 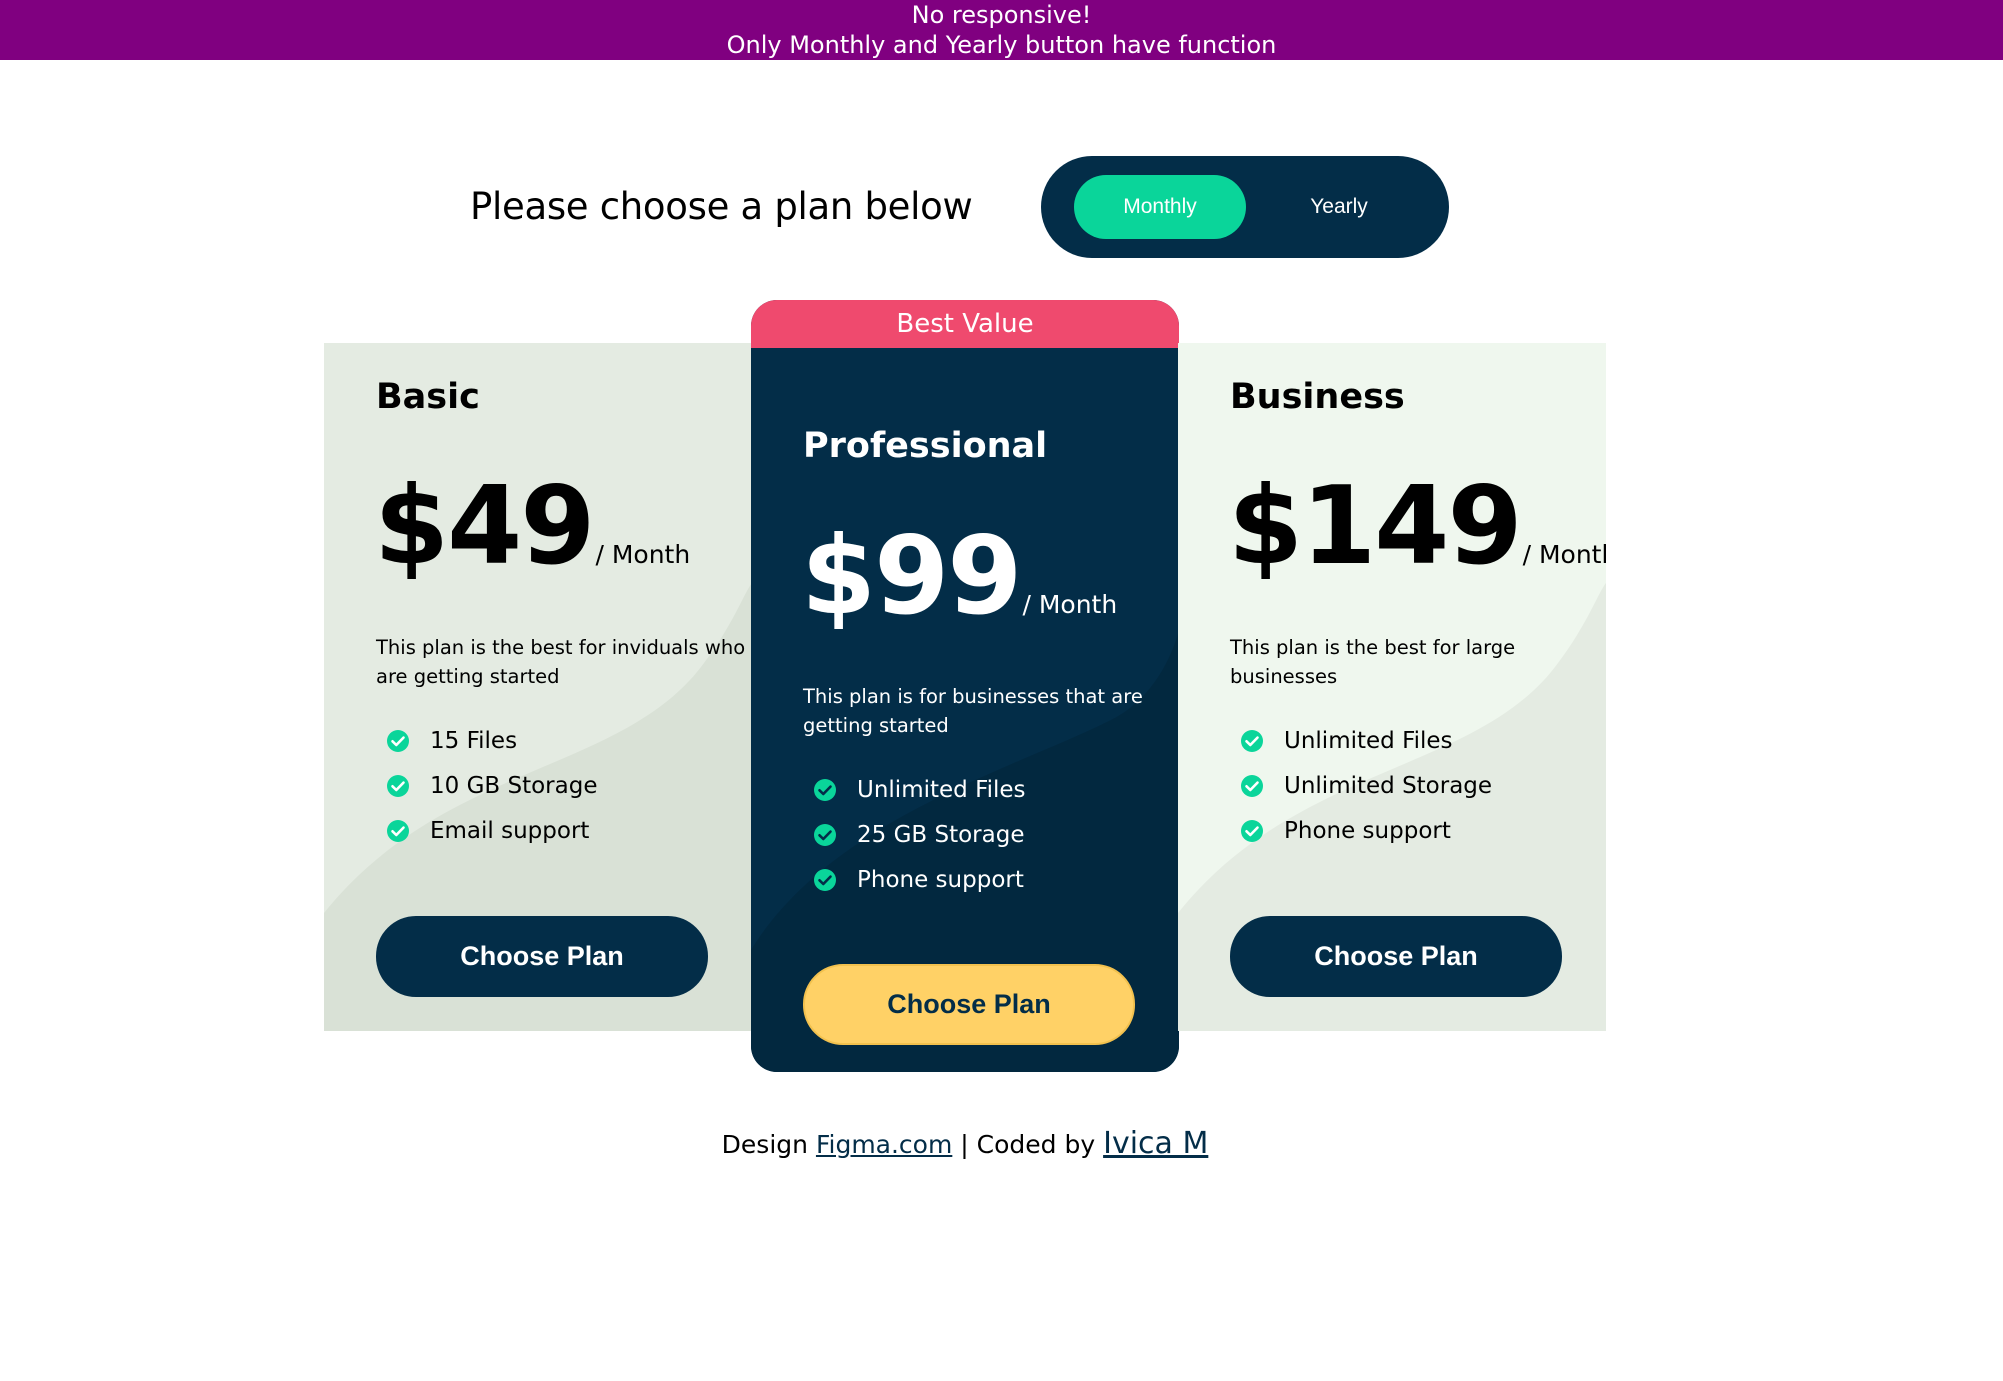 I want to click on feature-label: Unlimited Storage, so click(x=1388, y=786).